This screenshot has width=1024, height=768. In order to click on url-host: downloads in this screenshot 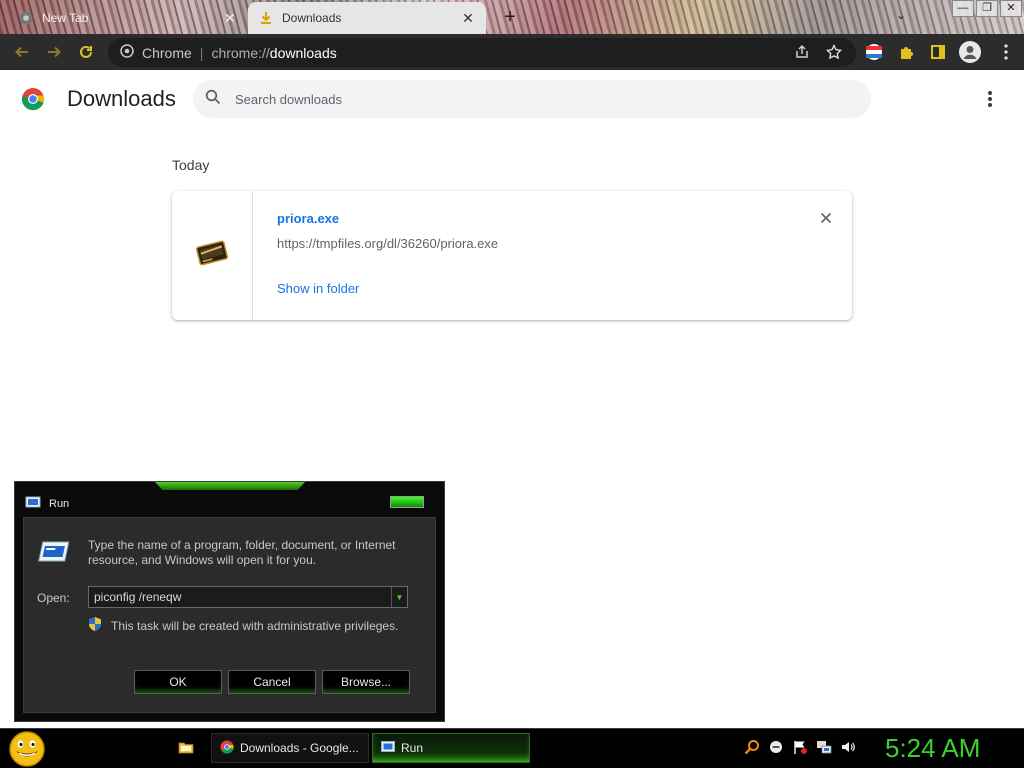, I will do `click(303, 52)`.